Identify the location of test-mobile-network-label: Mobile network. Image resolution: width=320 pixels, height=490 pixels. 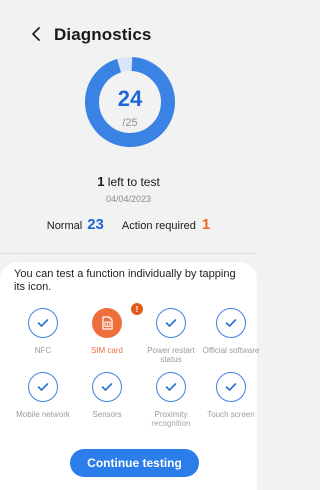
(43, 414).